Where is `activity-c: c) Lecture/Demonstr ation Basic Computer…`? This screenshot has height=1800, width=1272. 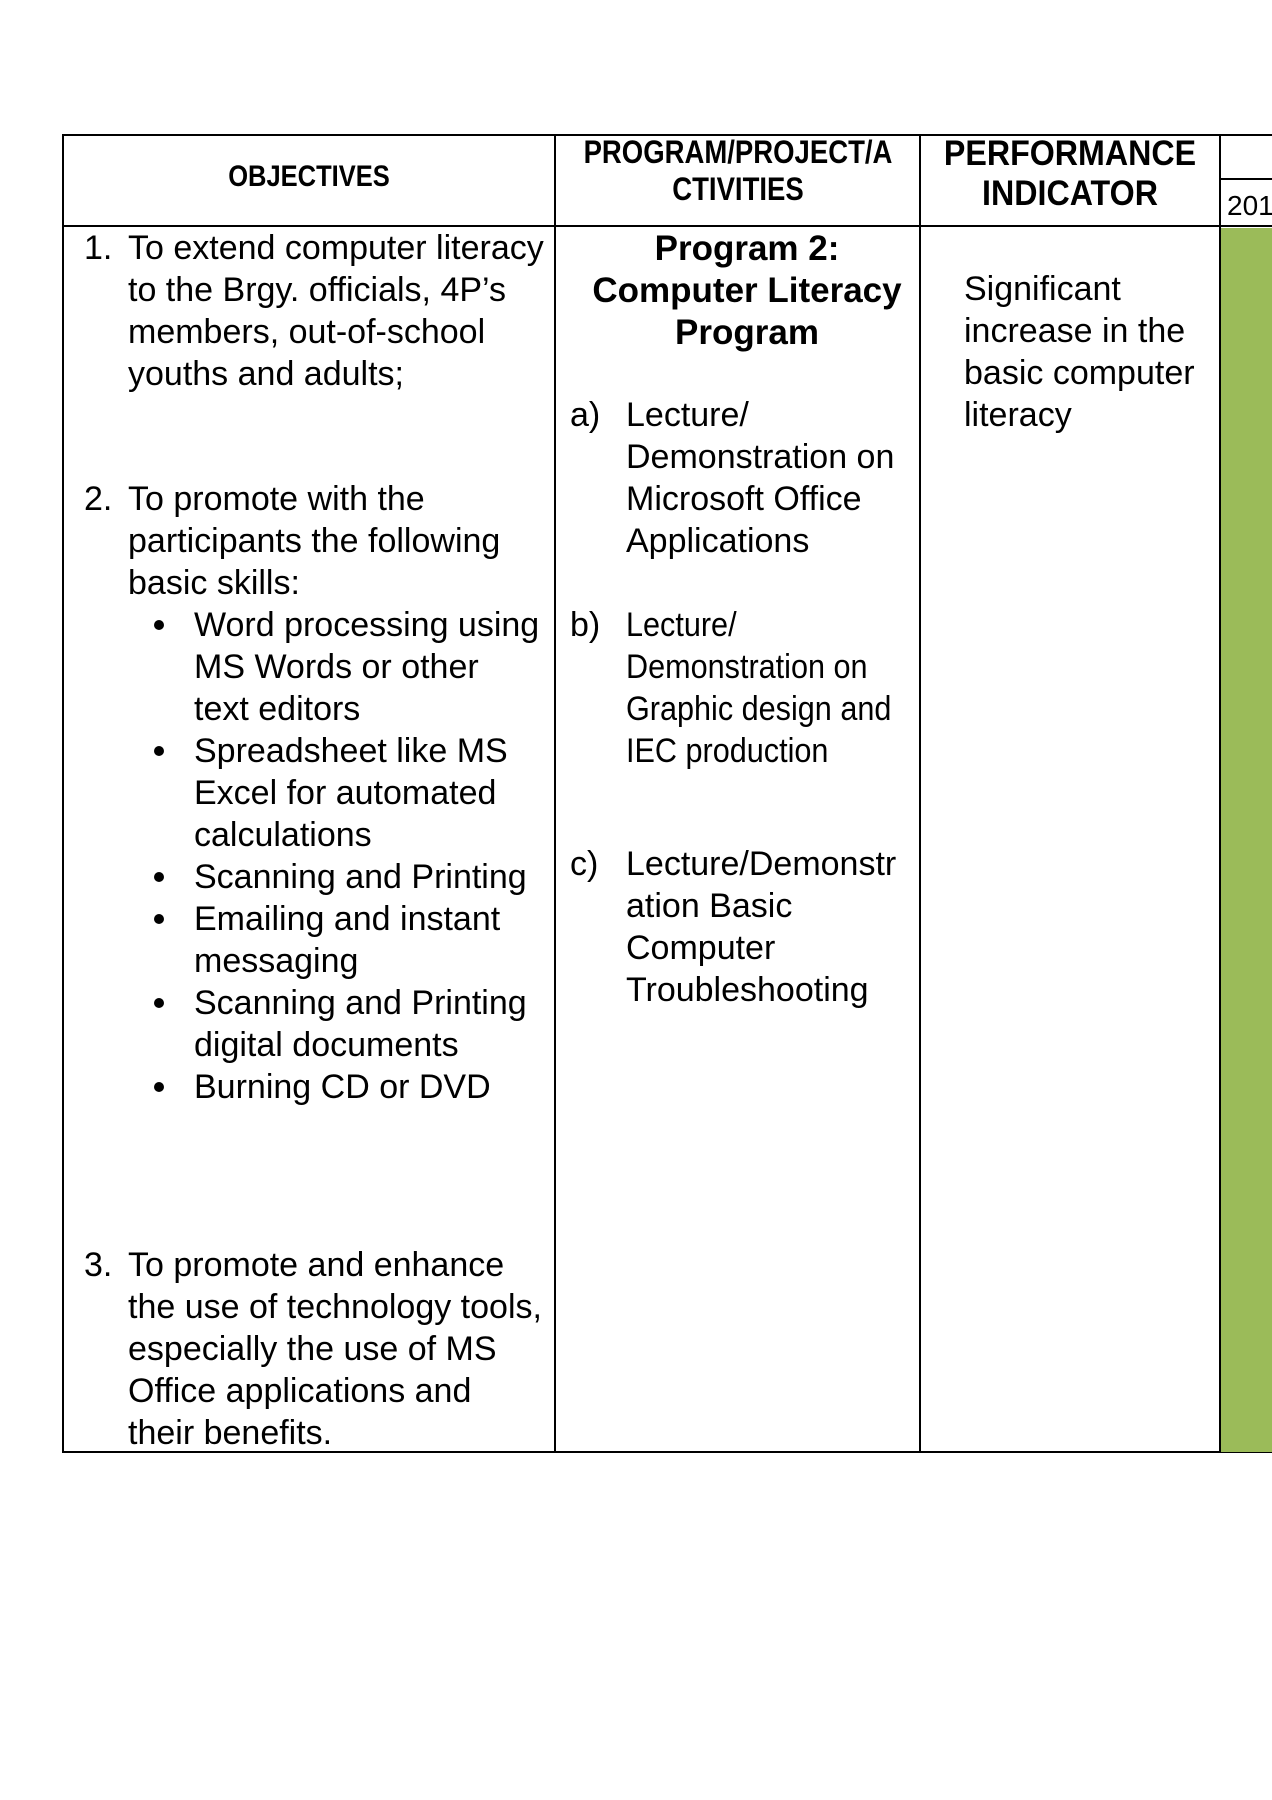 activity-c: c) Lecture/Demonstr ation Basic Computer… is located at coordinates (745, 927).